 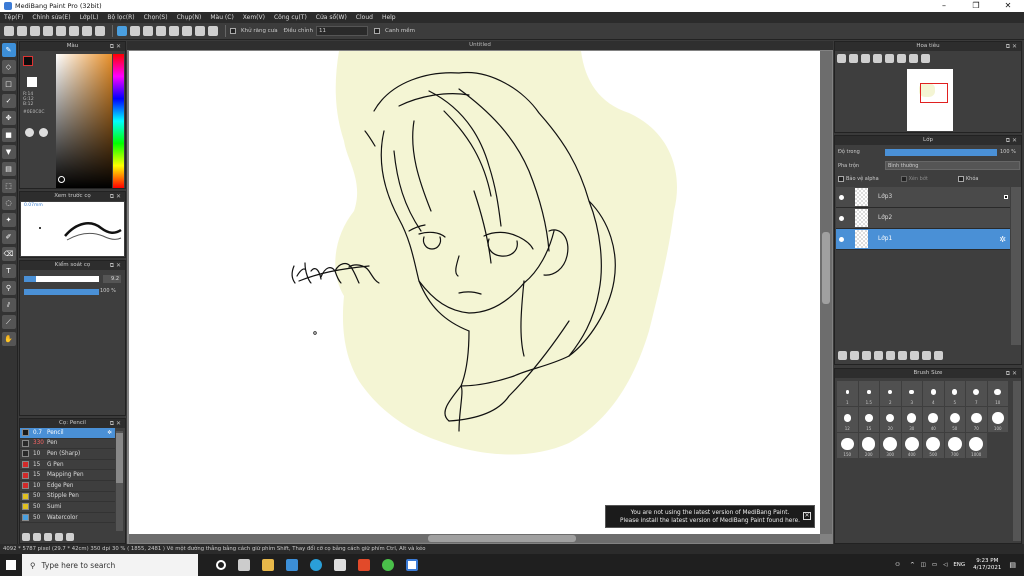 What do you see at coordinates (292, 565) in the screenshot?
I see `mail-icon` at bounding box center [292, 565].